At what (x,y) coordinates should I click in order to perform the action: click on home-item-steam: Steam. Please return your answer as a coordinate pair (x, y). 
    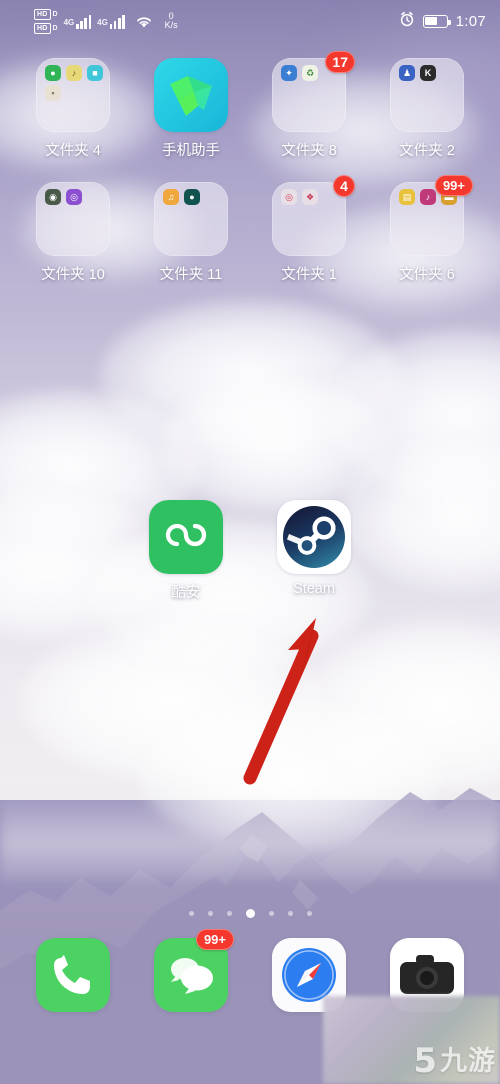
    Looking at the image, I should click on (314, 551).